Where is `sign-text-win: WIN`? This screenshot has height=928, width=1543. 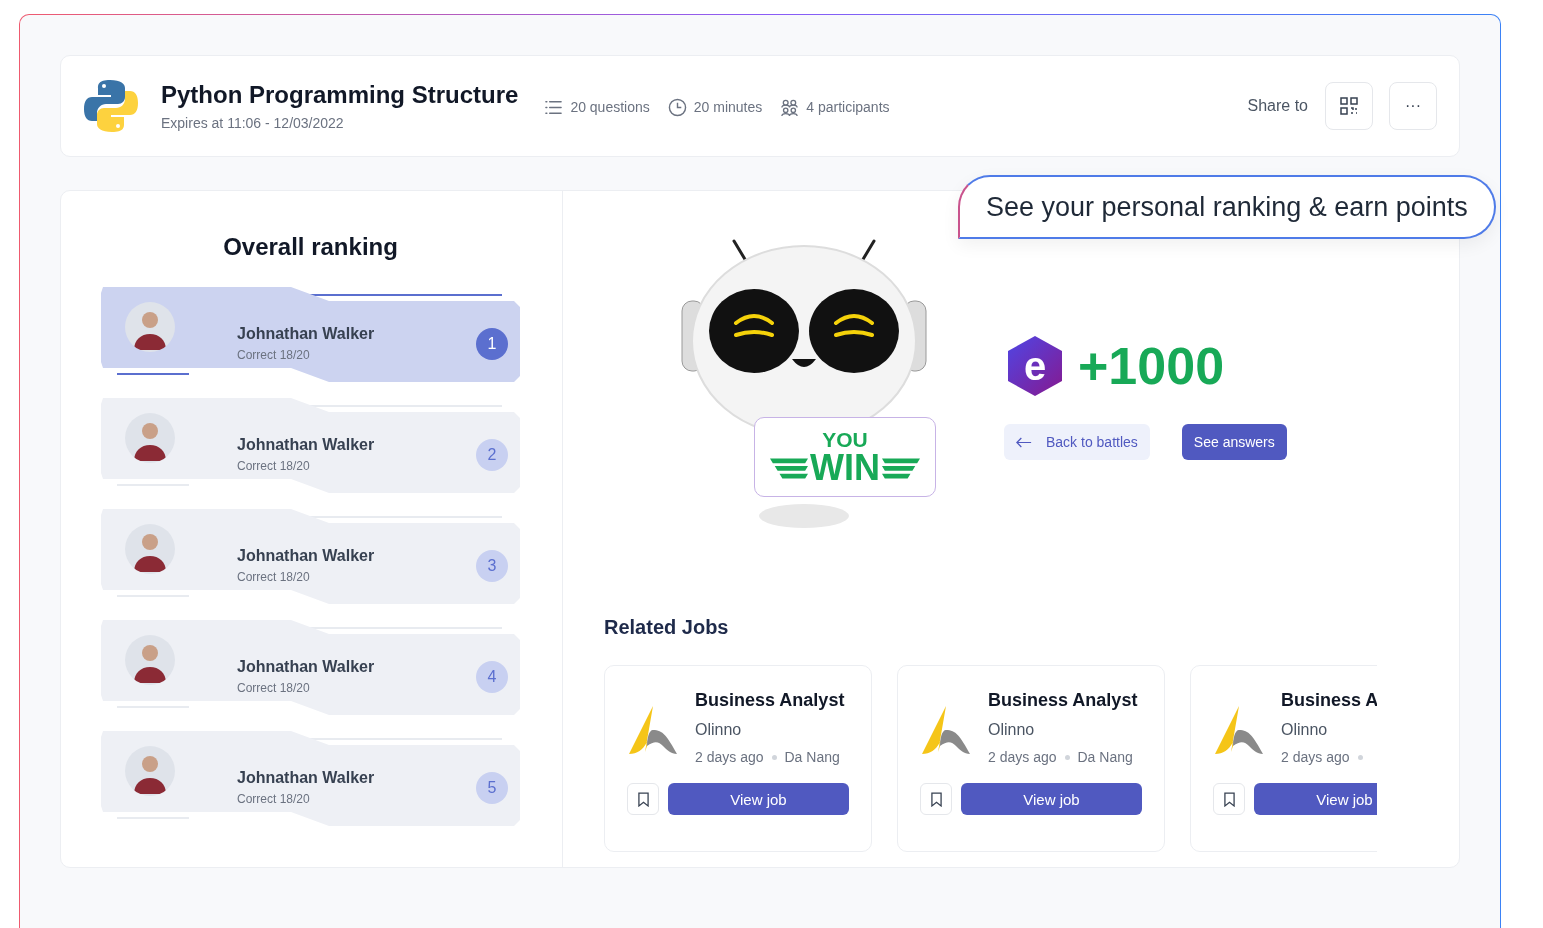 sign-text-win: WIN is located at coordinates (845, 467).